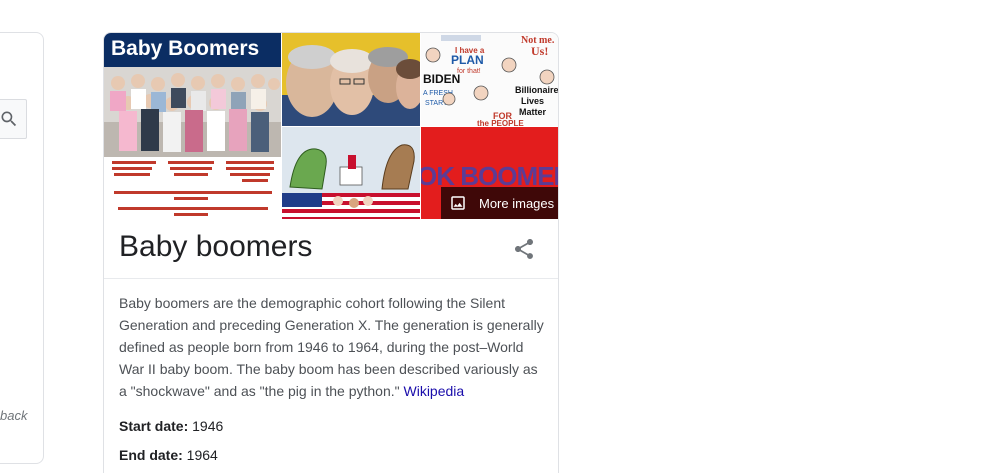  I want to click on share-icon, so click(524, 249).